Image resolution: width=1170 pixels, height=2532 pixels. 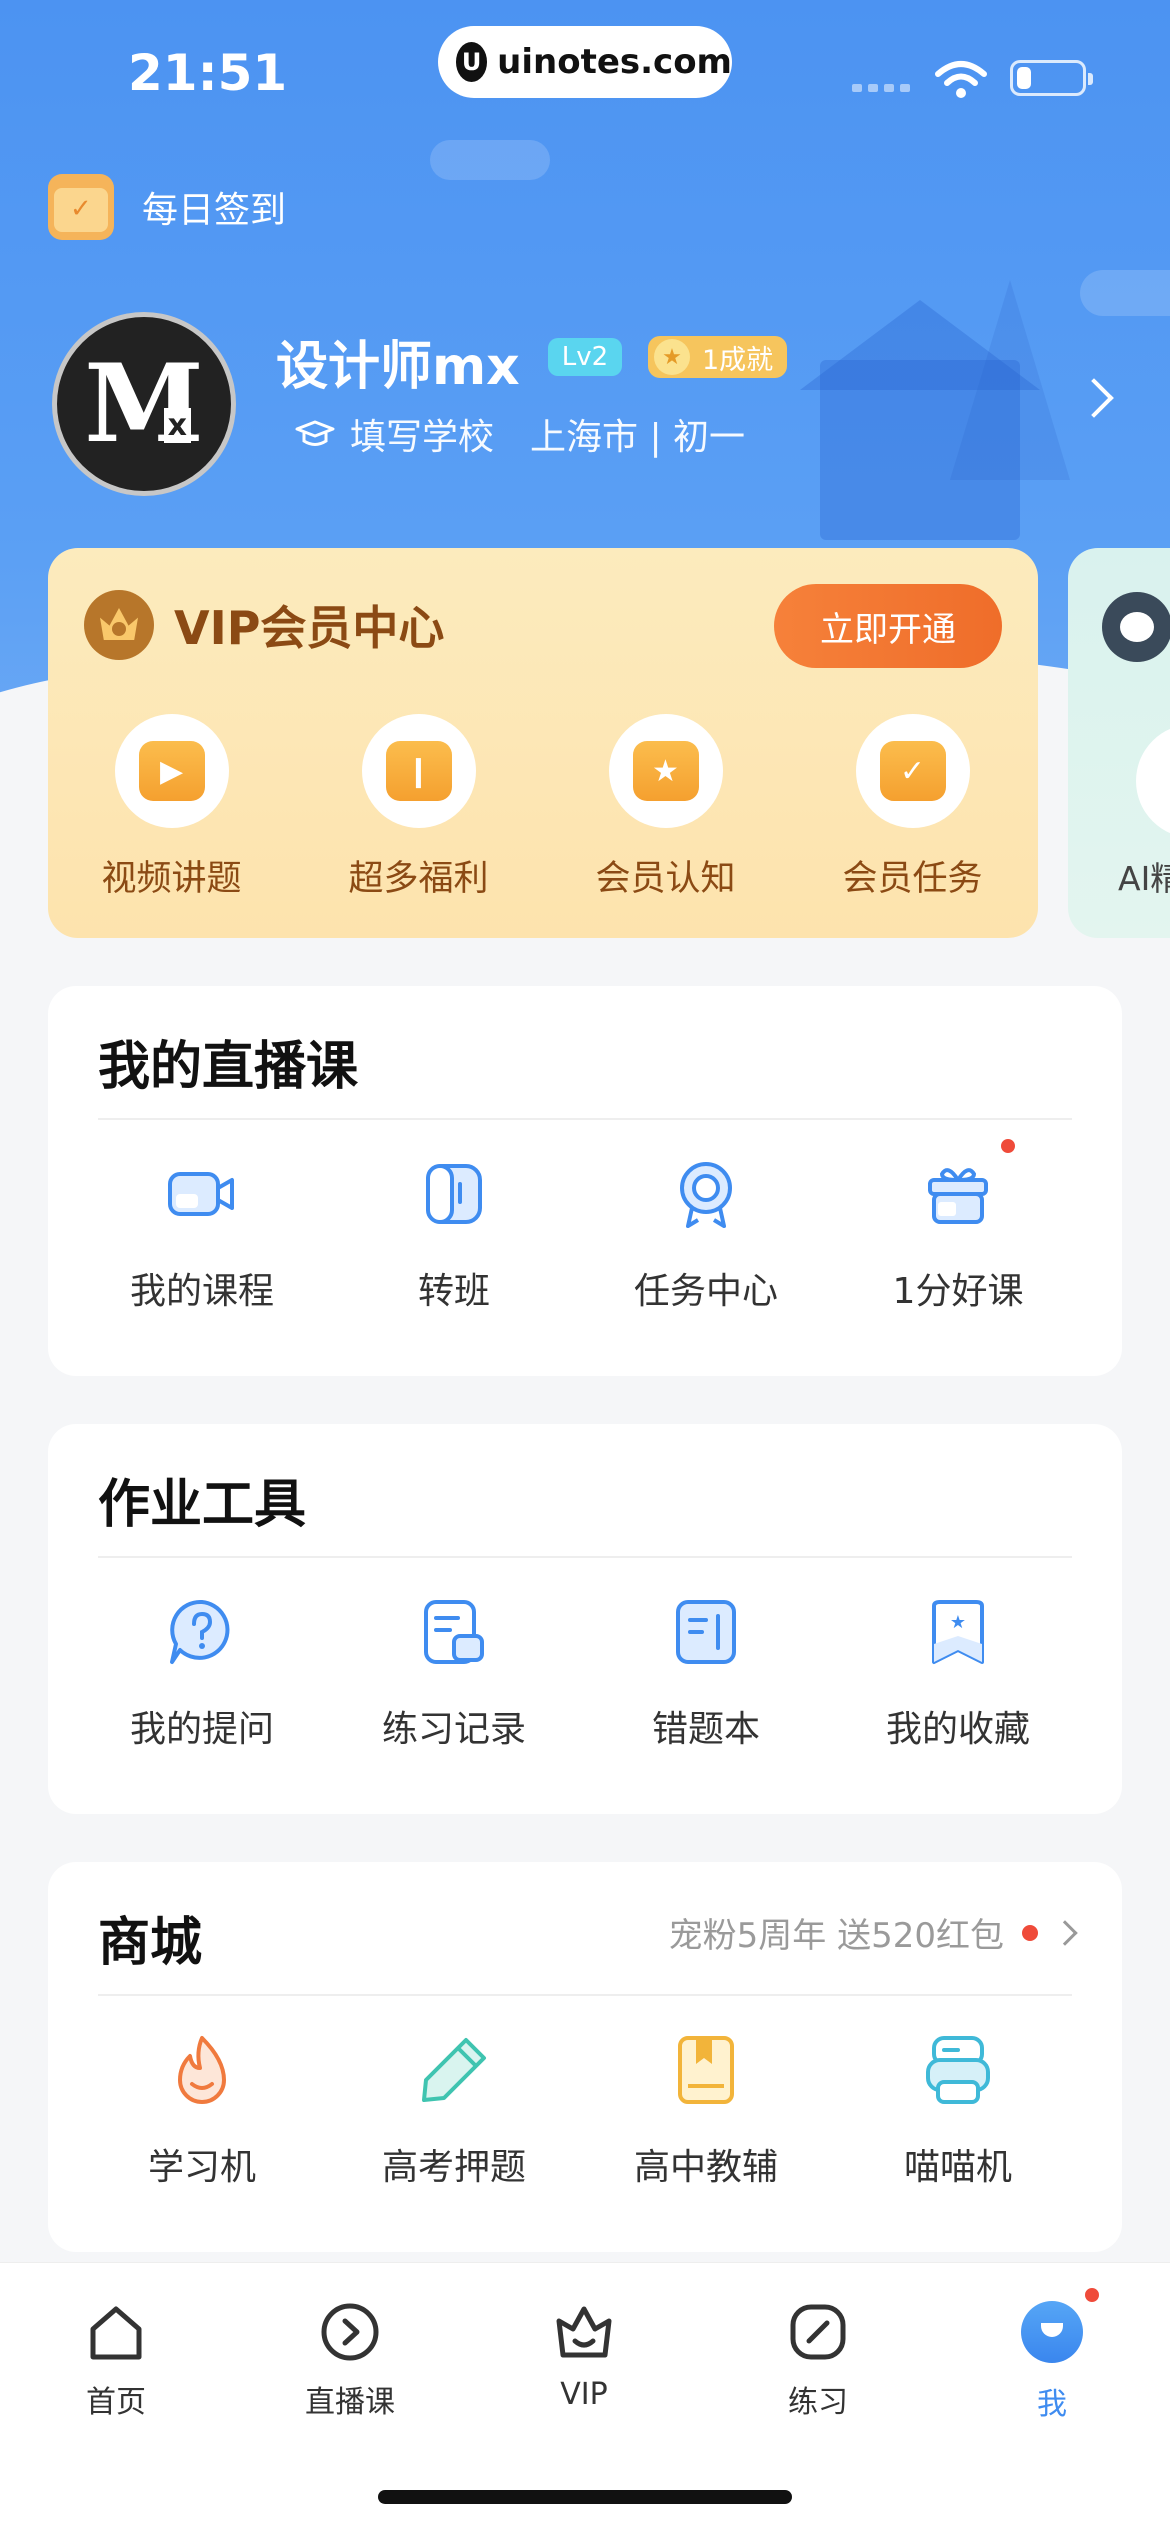 What do you see at coordinates (453, 1291) in the screenshot?
I see `grid-label: 转班` at bounding box center [453, 1291].